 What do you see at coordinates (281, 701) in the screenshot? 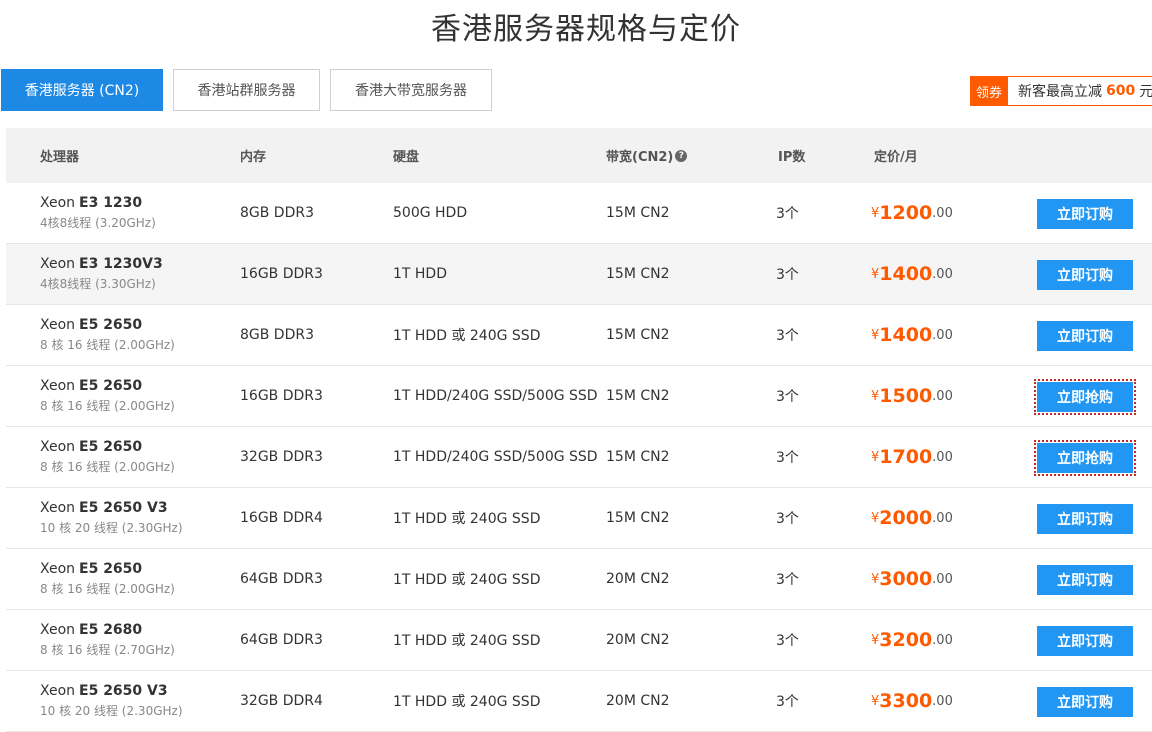
I see `ram-cell: 32GB DDR4` at bounding box center [281, 701].